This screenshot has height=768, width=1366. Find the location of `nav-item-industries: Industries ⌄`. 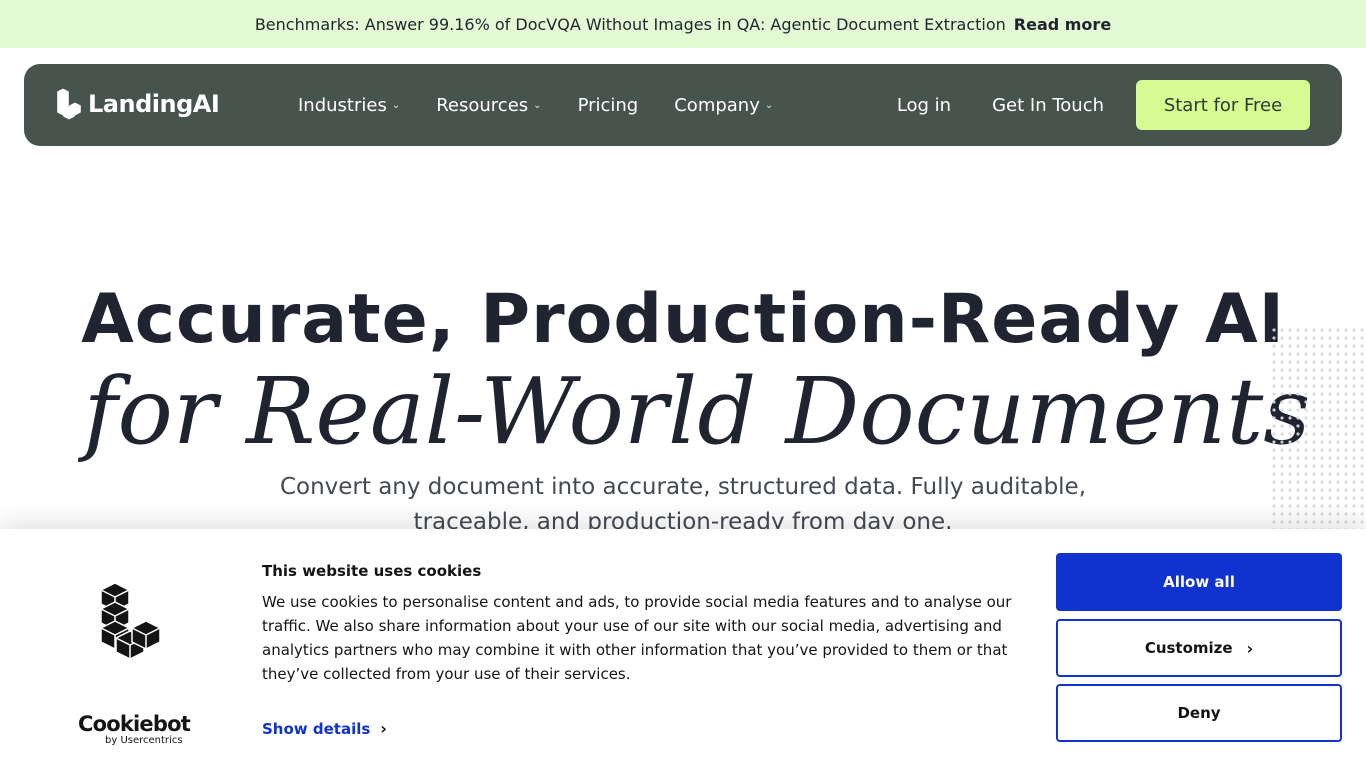

nav-item-industries: Industries ⌄ is located at coordinates (349, 105).